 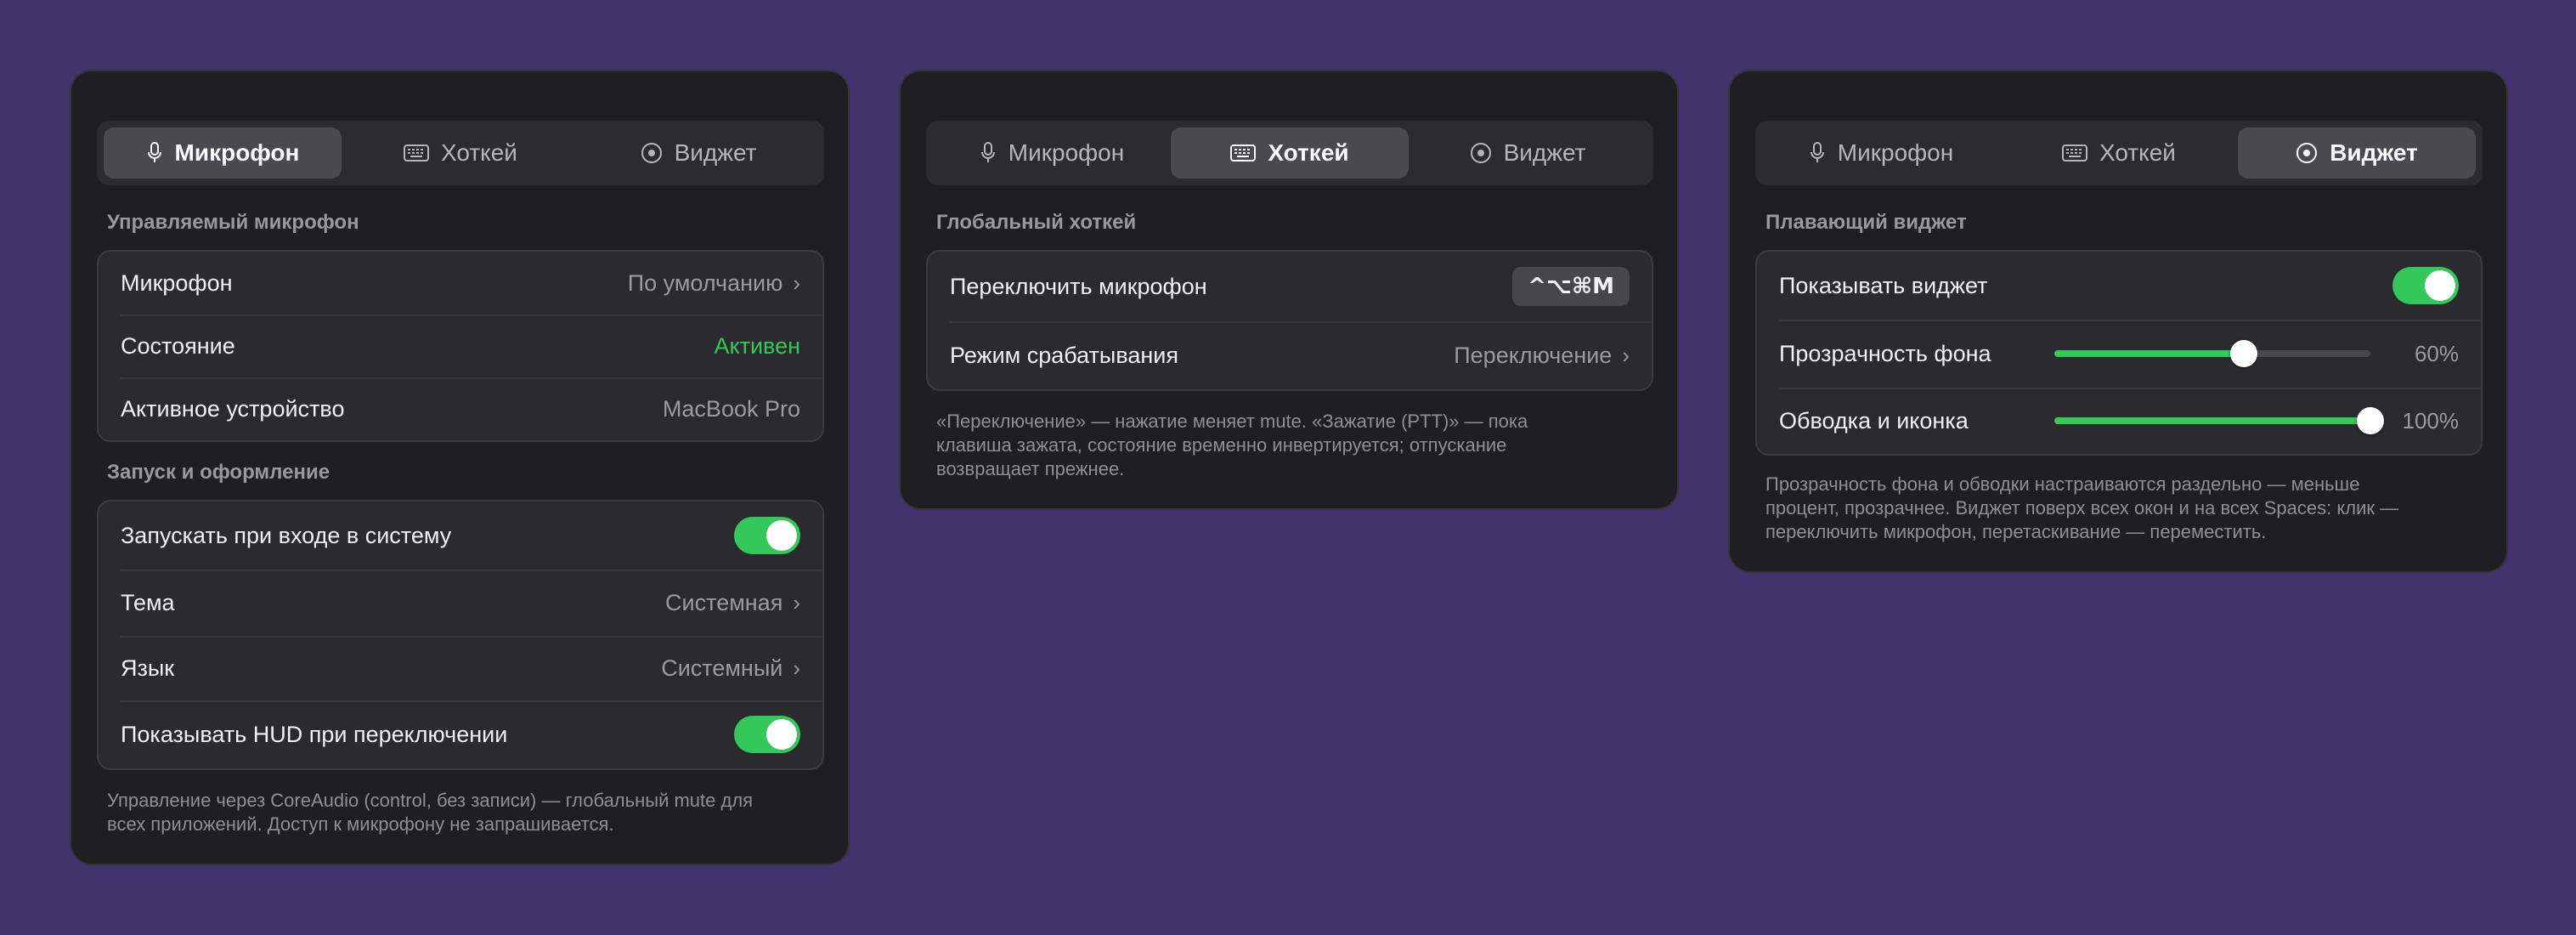 I want to click on footnote-line: возвращает прежнее., so click(x=1030, y=469).